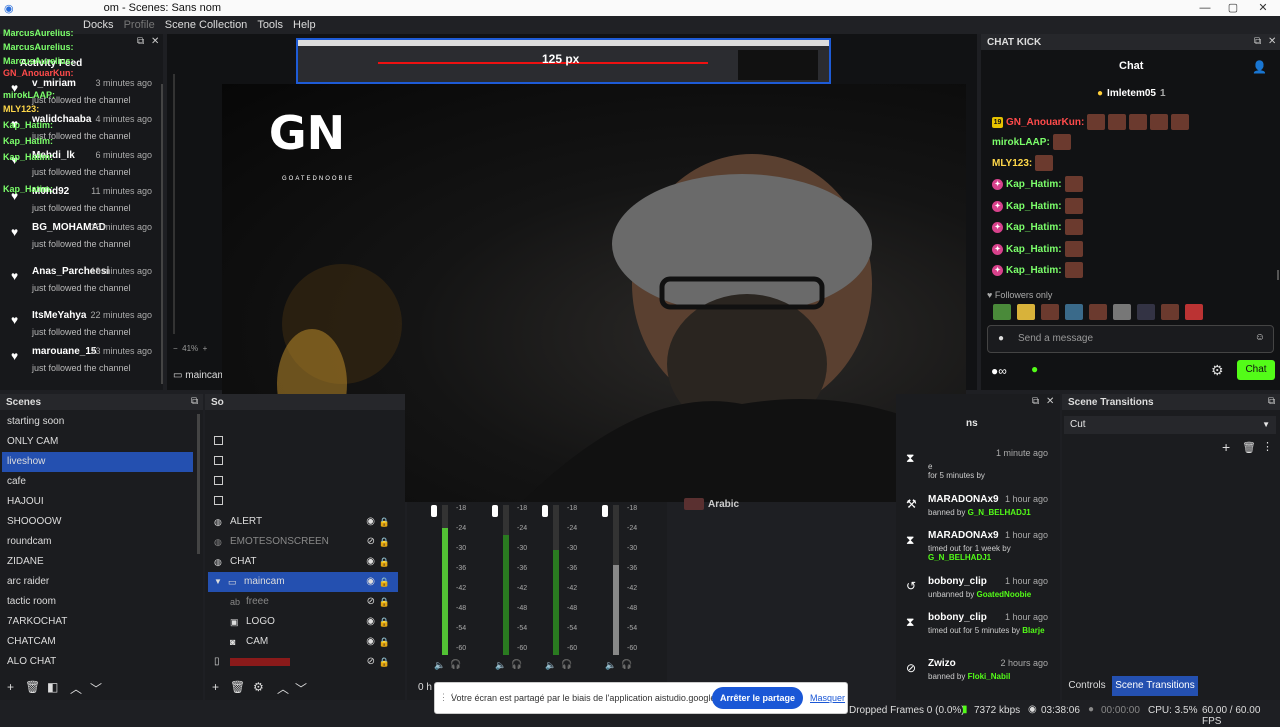 This screenshot has width=1280, height=727. Describe the element at coordinates (1050, 401) in the screenshot. I see `moderation-close-icon: ✕` at that location.